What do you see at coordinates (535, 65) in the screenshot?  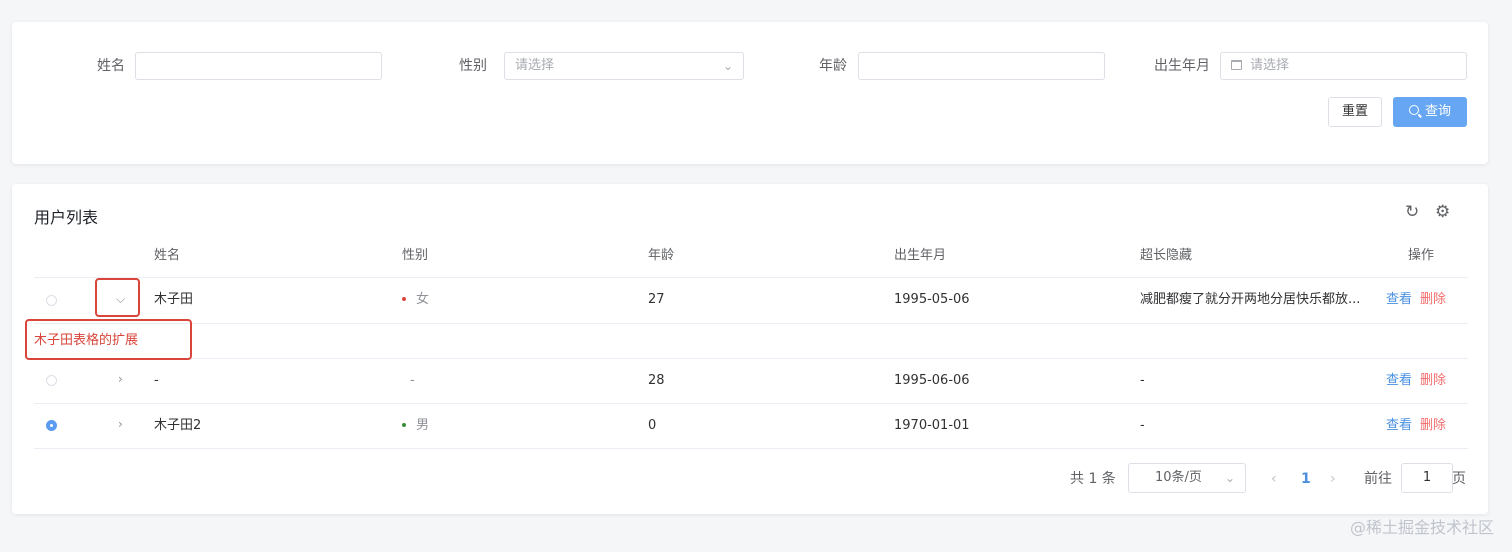 I see `gender-select-placeholder: 请选择` at bounding box center [535, 65].